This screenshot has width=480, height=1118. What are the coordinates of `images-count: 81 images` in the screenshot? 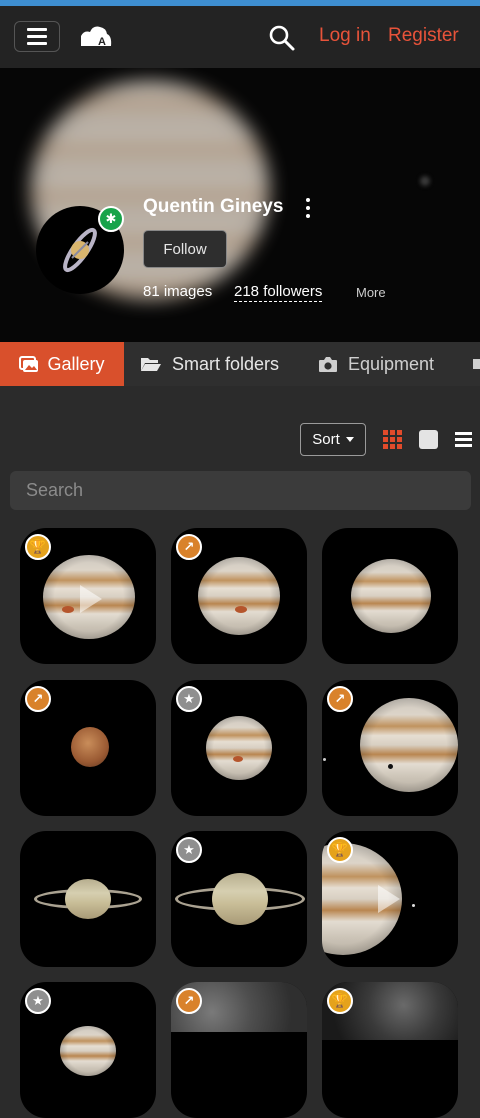 It's located at (177, 291).